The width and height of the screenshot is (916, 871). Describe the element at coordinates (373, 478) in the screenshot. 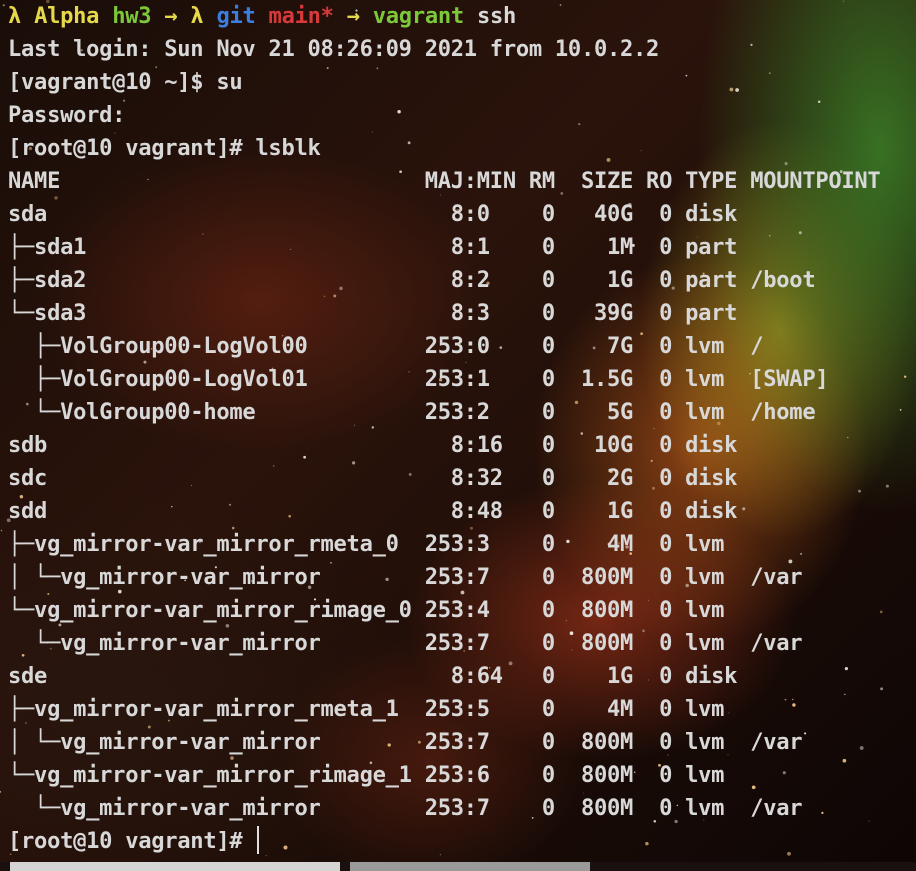

I see `lsblk-row: sdc 8:32 0 2G 0 disk` at that location.